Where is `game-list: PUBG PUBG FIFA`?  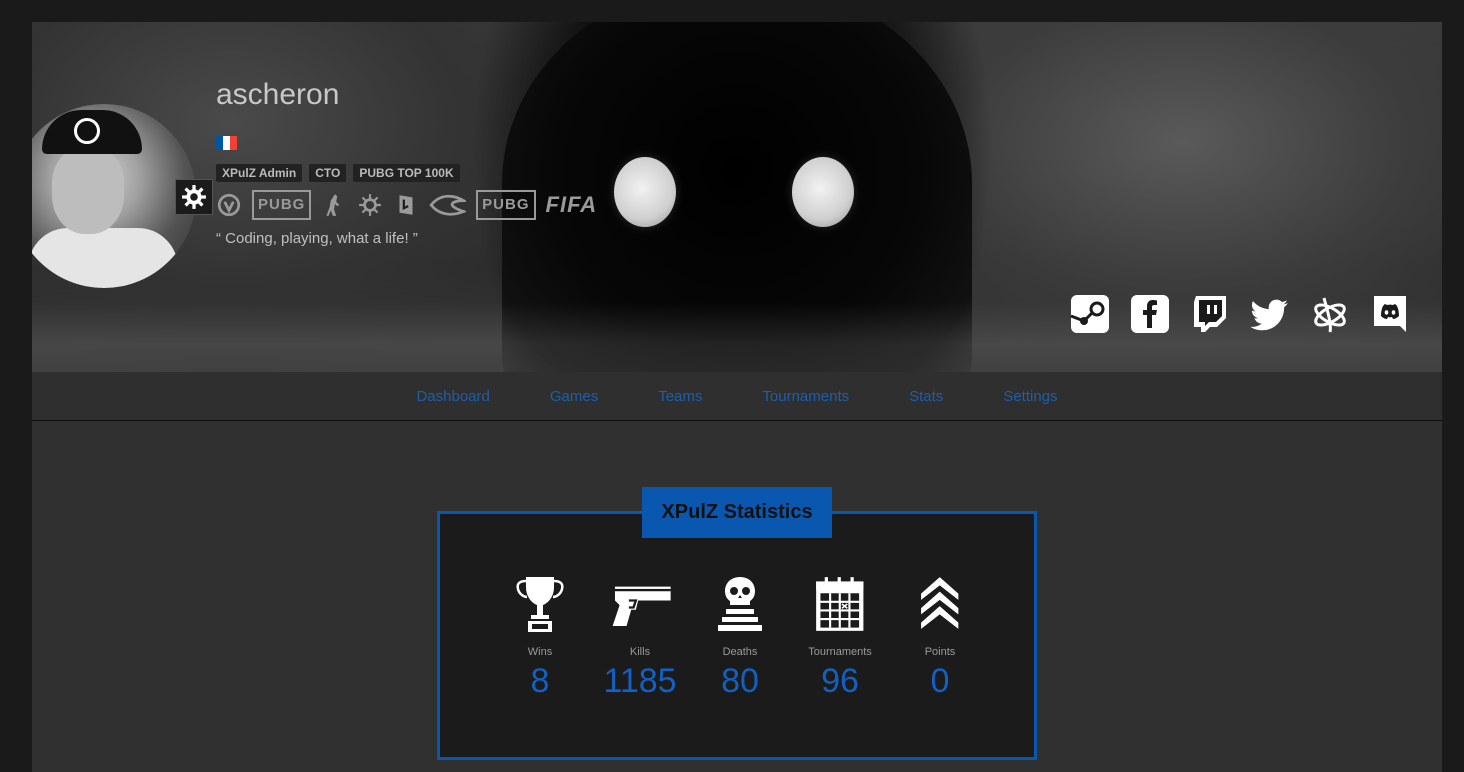 game-list: PUBG PUBG FIFA is located at coordinates (406, 205).